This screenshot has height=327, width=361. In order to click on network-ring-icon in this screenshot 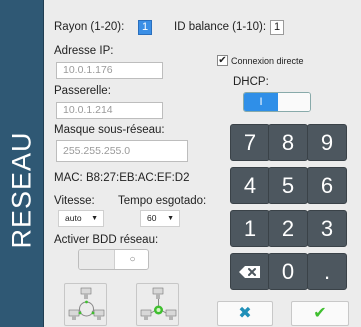, I will do `click(86, 303)`.